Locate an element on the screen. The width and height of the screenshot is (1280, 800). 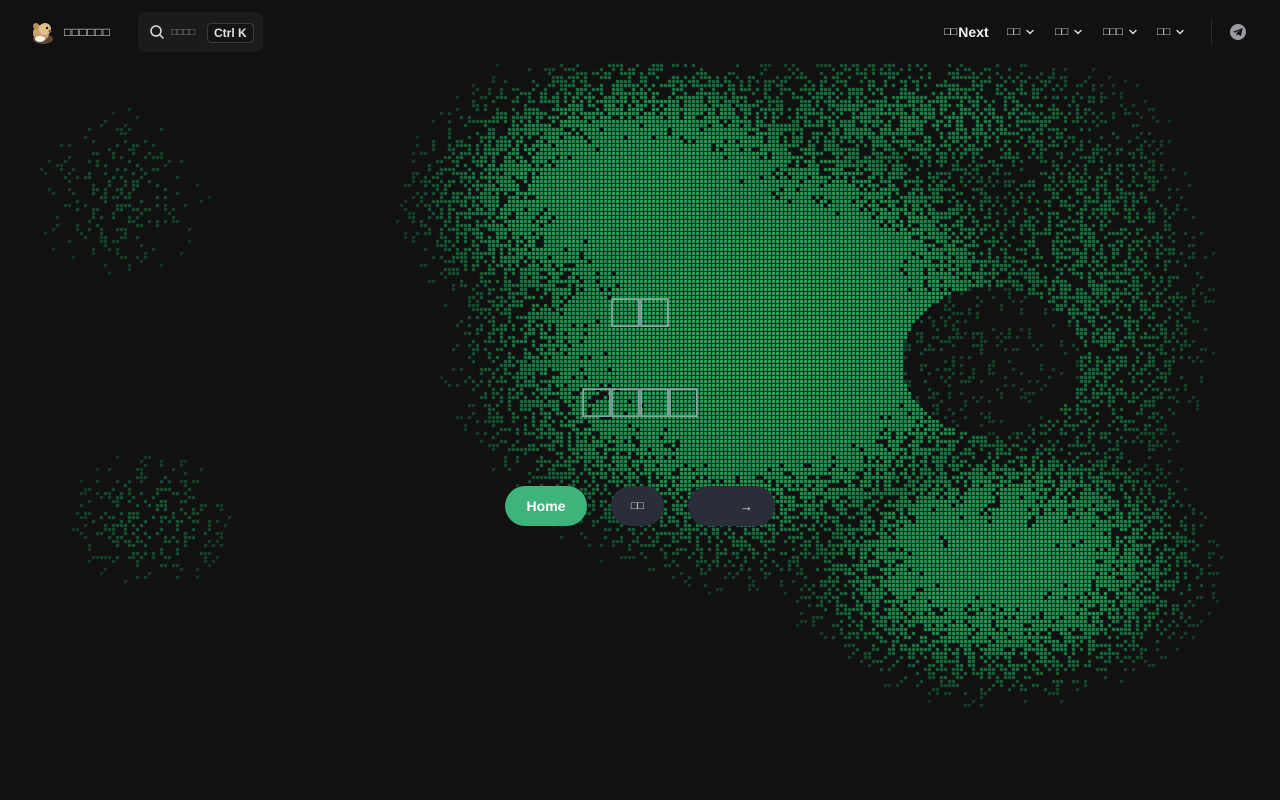
search-shortcut-badge: Ctrl K is located at coordinates (230, 33).